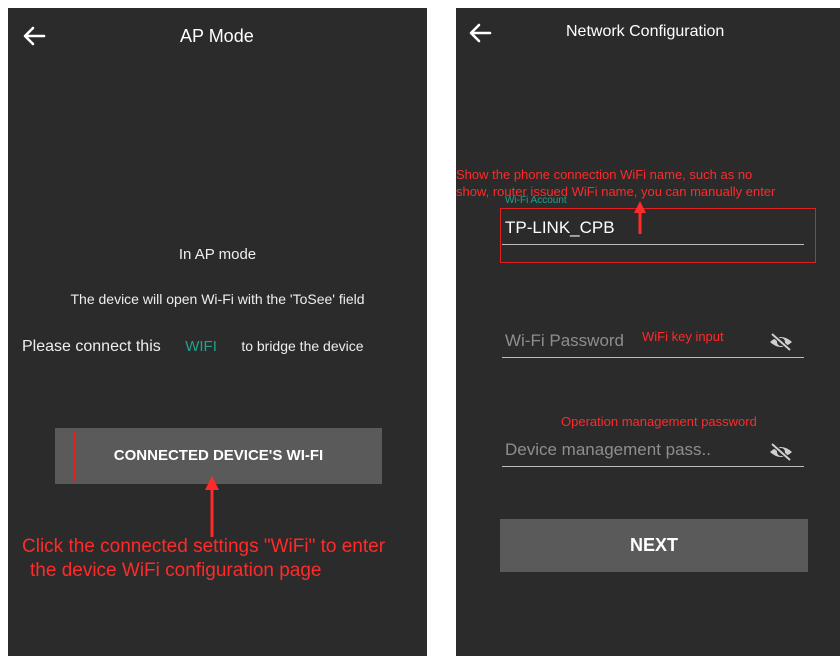 This screenshot has width=840, height=656. I want to click on wifi-password-input: Wi-Fi Password, so click(564, 341).